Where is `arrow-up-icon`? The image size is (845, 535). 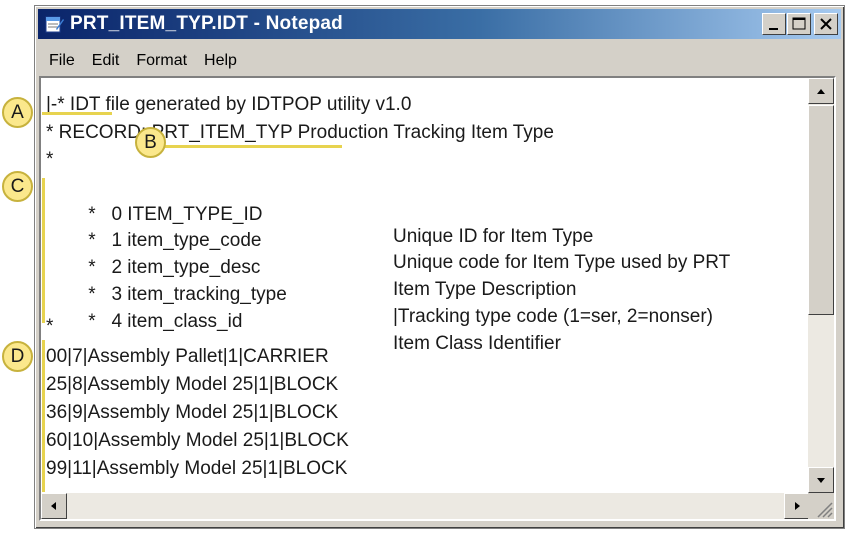
arrow-up-icon is located at coordinates (821, 91).